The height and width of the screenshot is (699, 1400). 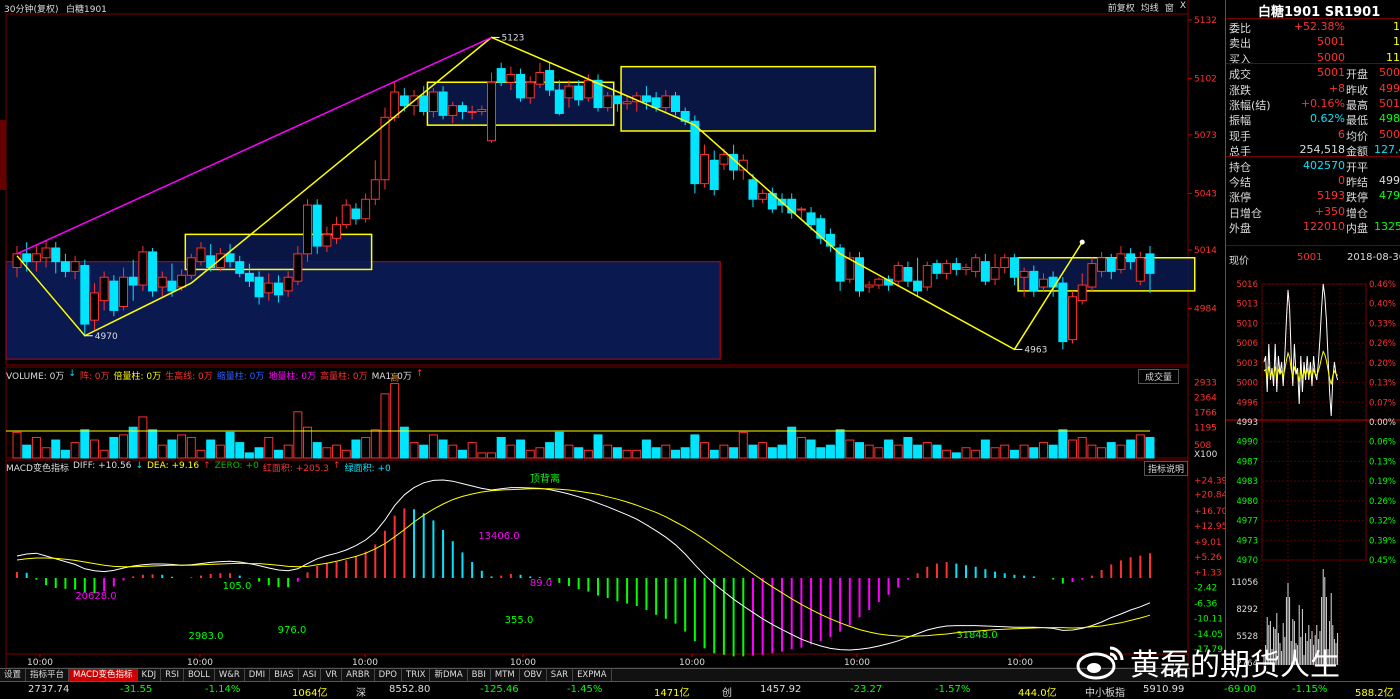 I want to click on macd-axis-label: +9.01, so click(x=1208, y=543).